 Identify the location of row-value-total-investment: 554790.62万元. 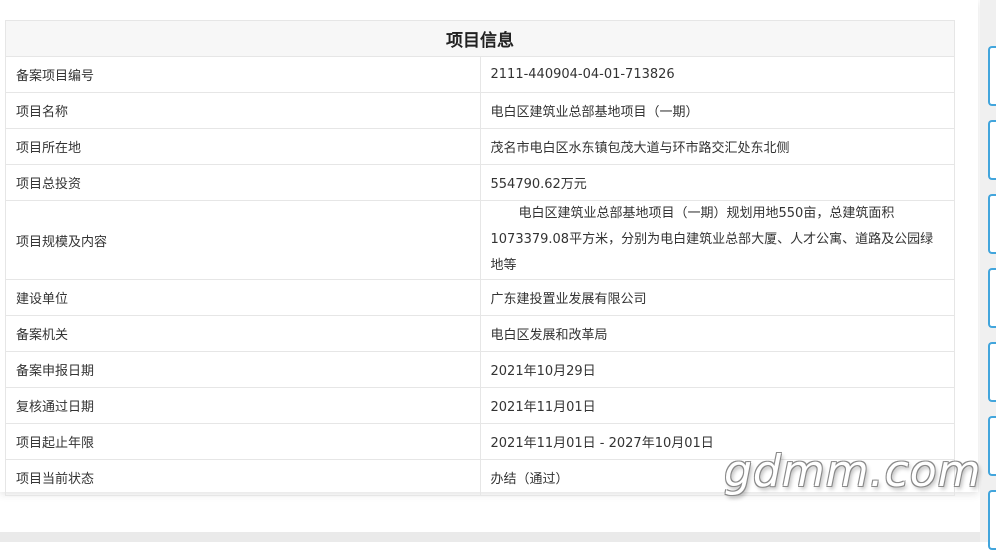
(717, 182).